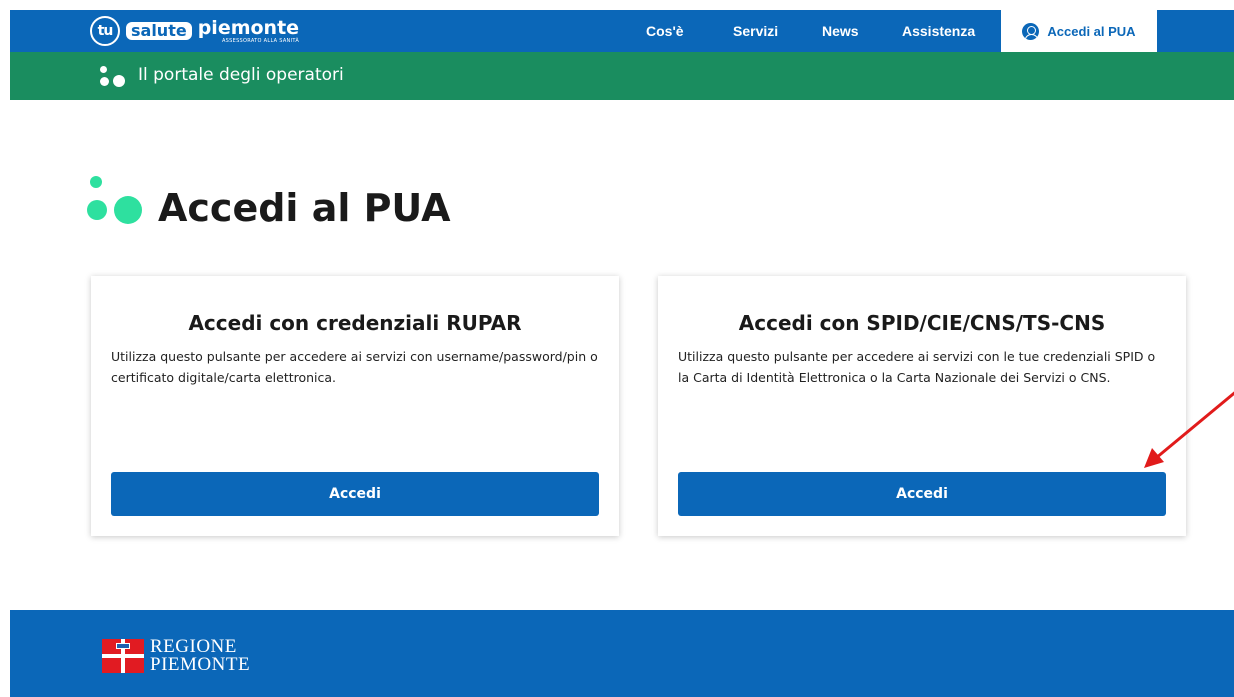 The width and height of the screenshot is (1234, 697). What do you see at coordinates (248, 28) in the screenshot?
I see `logo-piemonte: piemonte` at bounding box center [248, 28].